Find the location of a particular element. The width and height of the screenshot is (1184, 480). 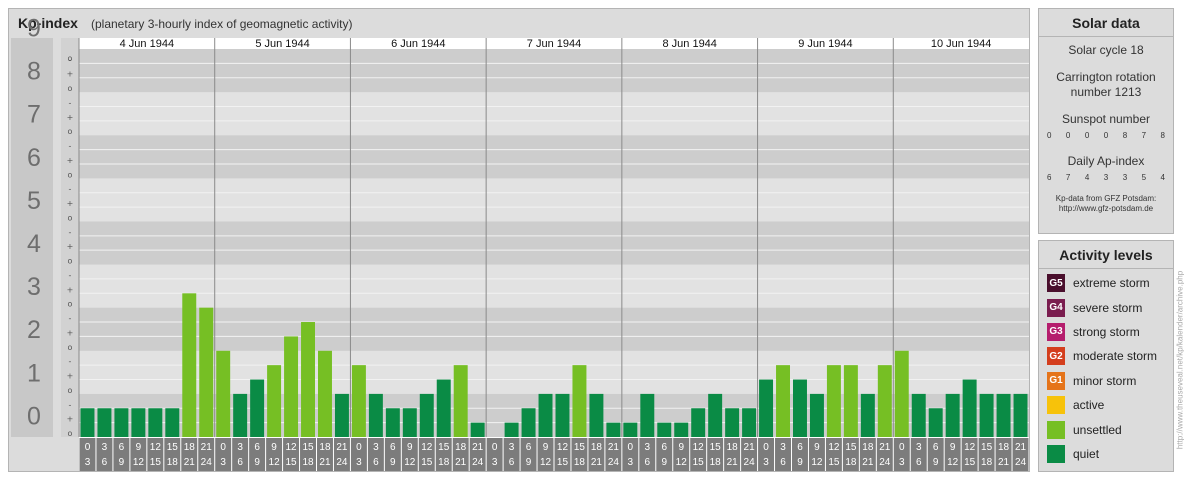

carrington-rotation: Carrington rotation number 1213 is located at coordinates (1106, 84).